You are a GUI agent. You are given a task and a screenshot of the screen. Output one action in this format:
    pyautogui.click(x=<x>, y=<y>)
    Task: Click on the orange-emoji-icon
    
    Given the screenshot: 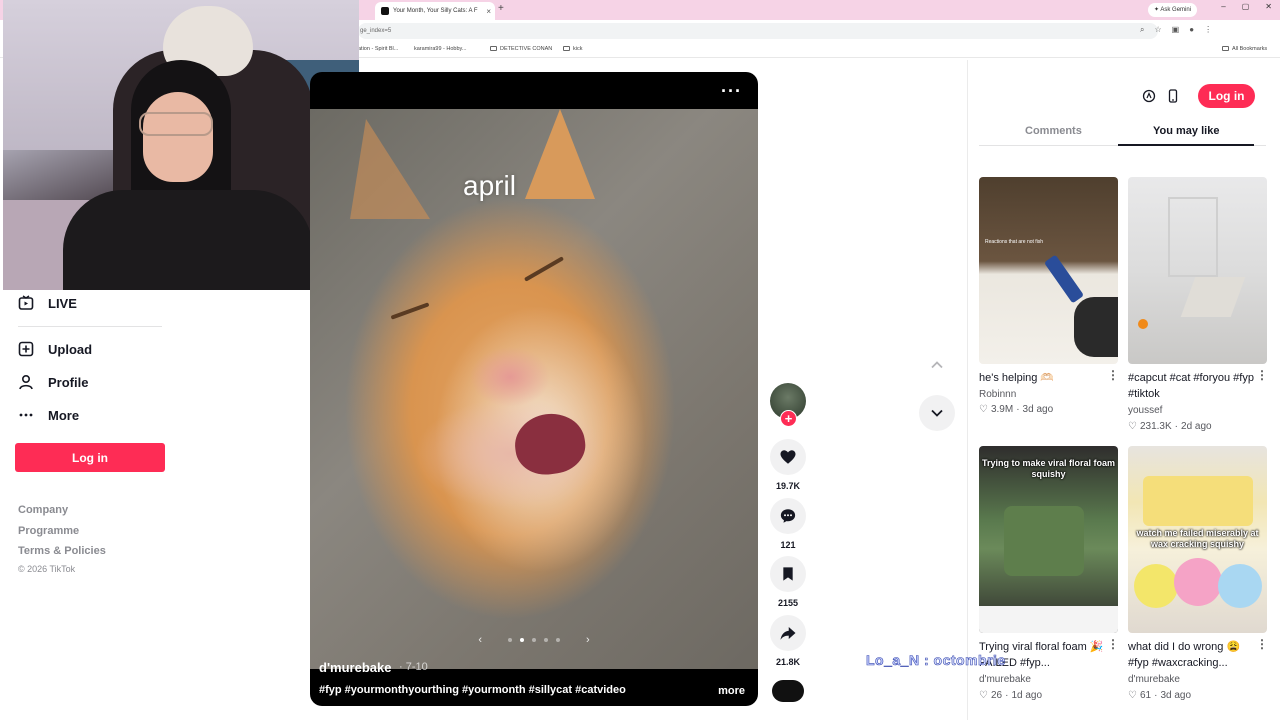 What is the action you would take?
    pyautogui.click(x=1143, y=324)
    